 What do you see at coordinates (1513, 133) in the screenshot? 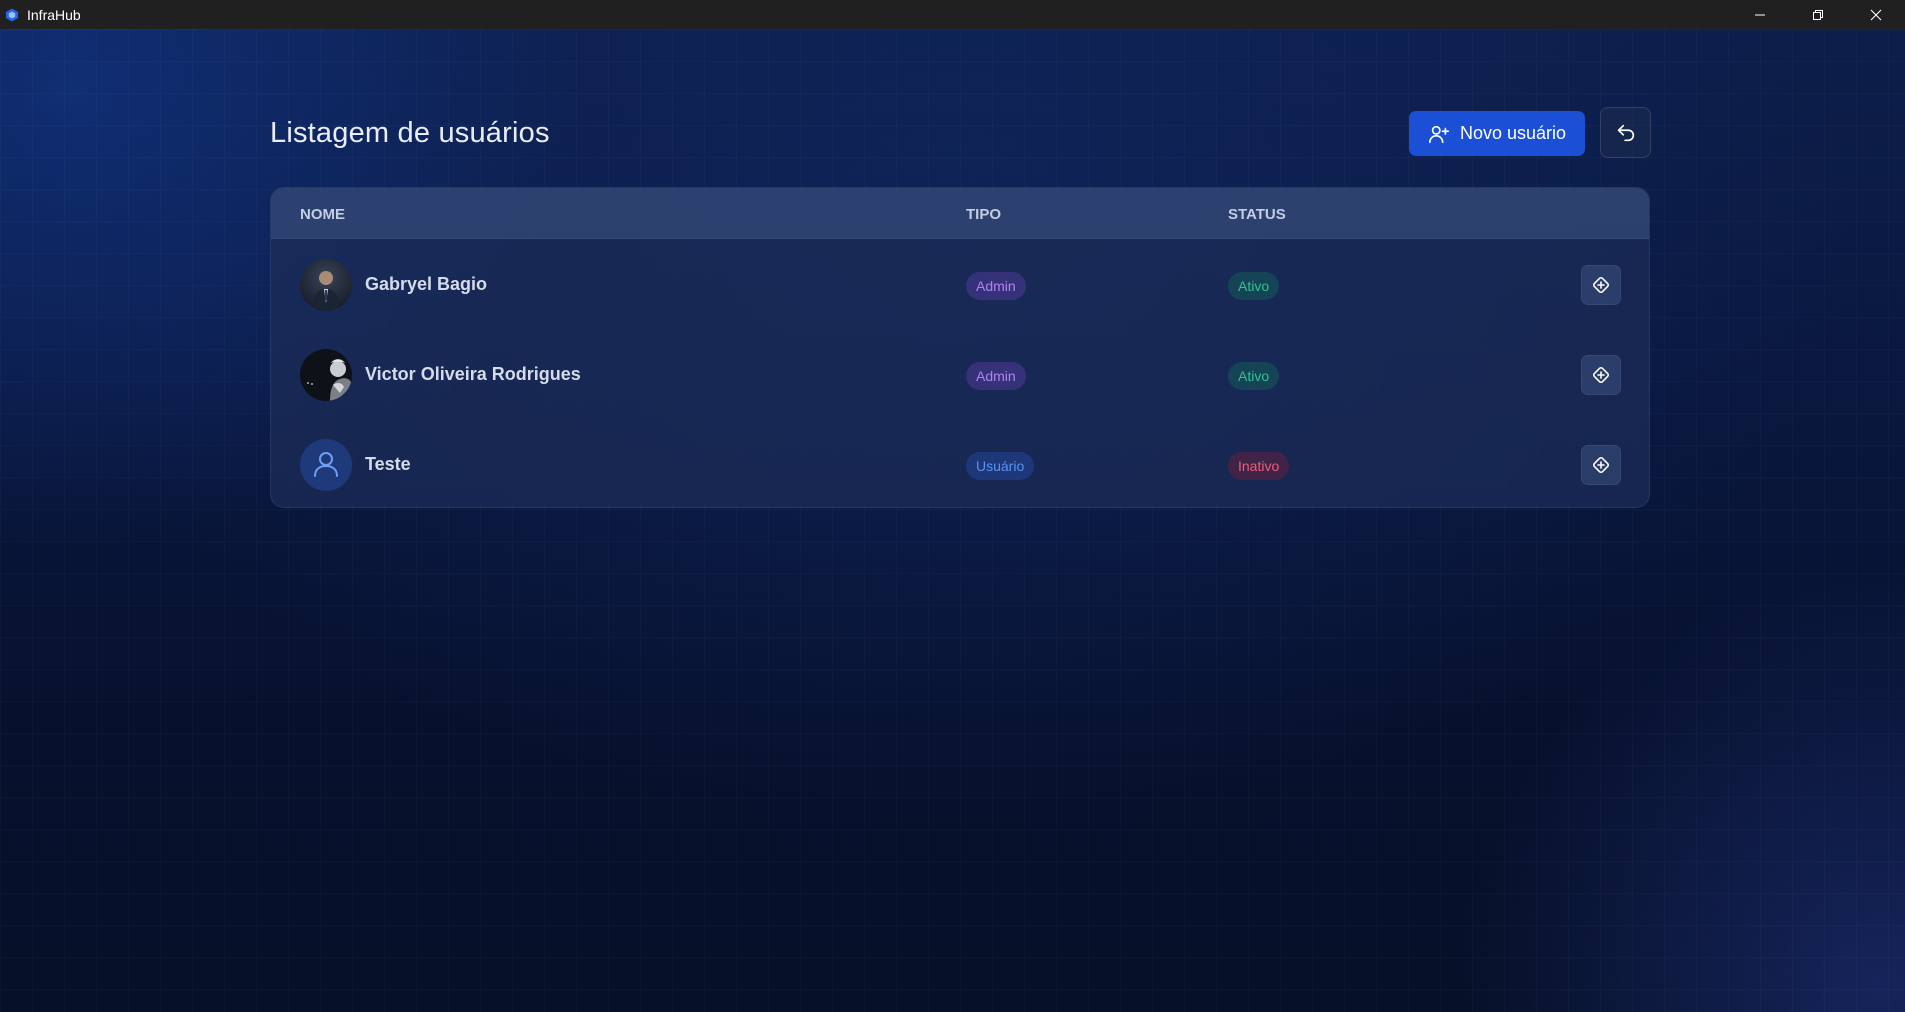
I see `new-user-label: Novo usuário` at bounding box center [1513, 133].